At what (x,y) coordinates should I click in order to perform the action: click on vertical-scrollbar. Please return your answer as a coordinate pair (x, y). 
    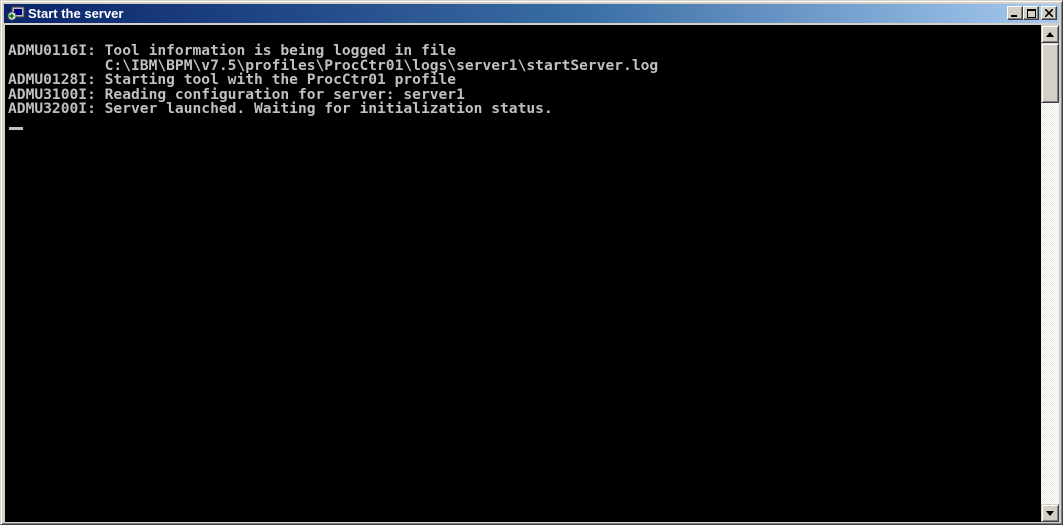
    Looking at the image, I should click on (1050, 273).